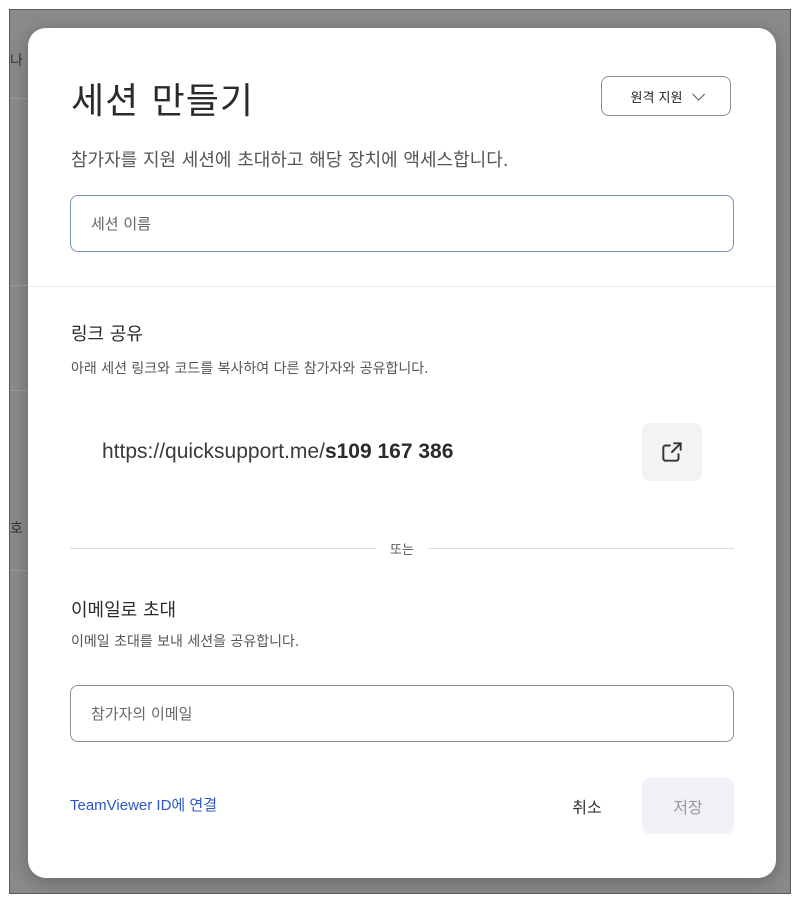  What do you see at coordinates (389, 451) in the screenshot?
I see `session-link-code: s109 167 386` at bounding box center [389, 451].